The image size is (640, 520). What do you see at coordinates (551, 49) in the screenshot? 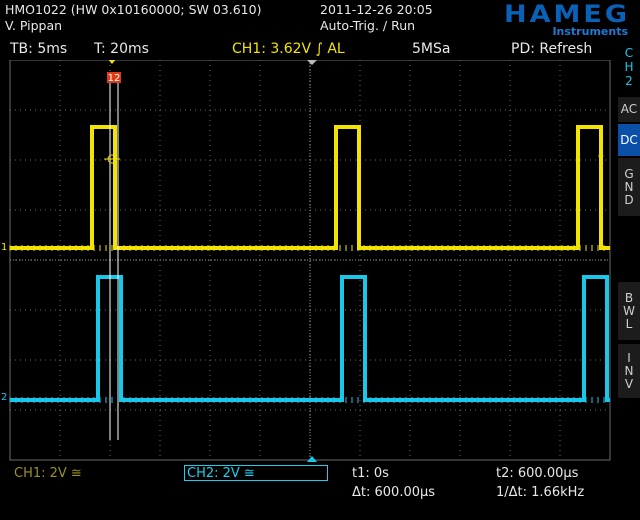
I see `peak-detect: PD: Refresh` at bounding box center [551, 49].